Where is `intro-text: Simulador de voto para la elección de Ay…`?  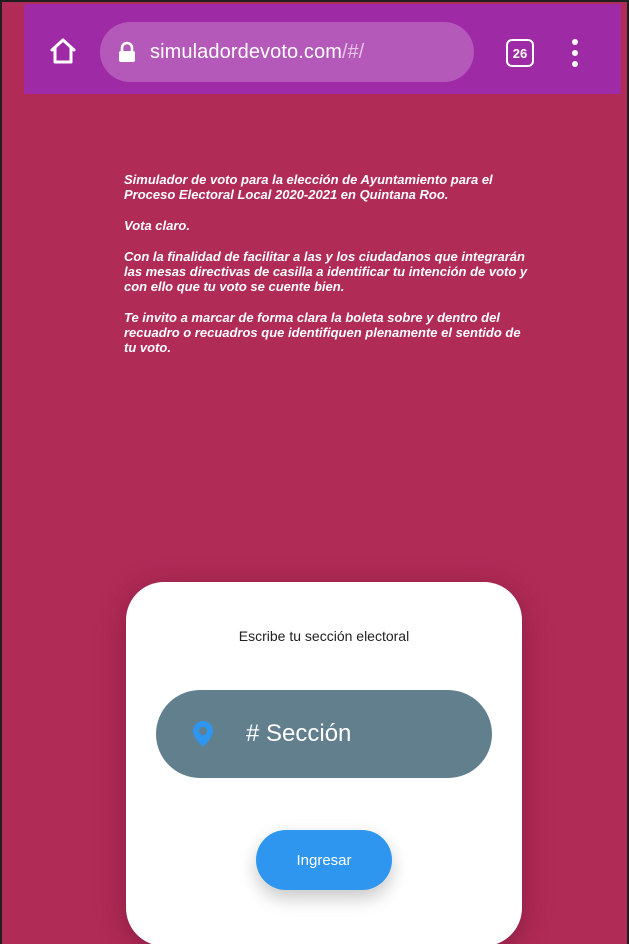
intro-text: Simulador de voto para la elección de Ay… is located at coordinates (329, 271).